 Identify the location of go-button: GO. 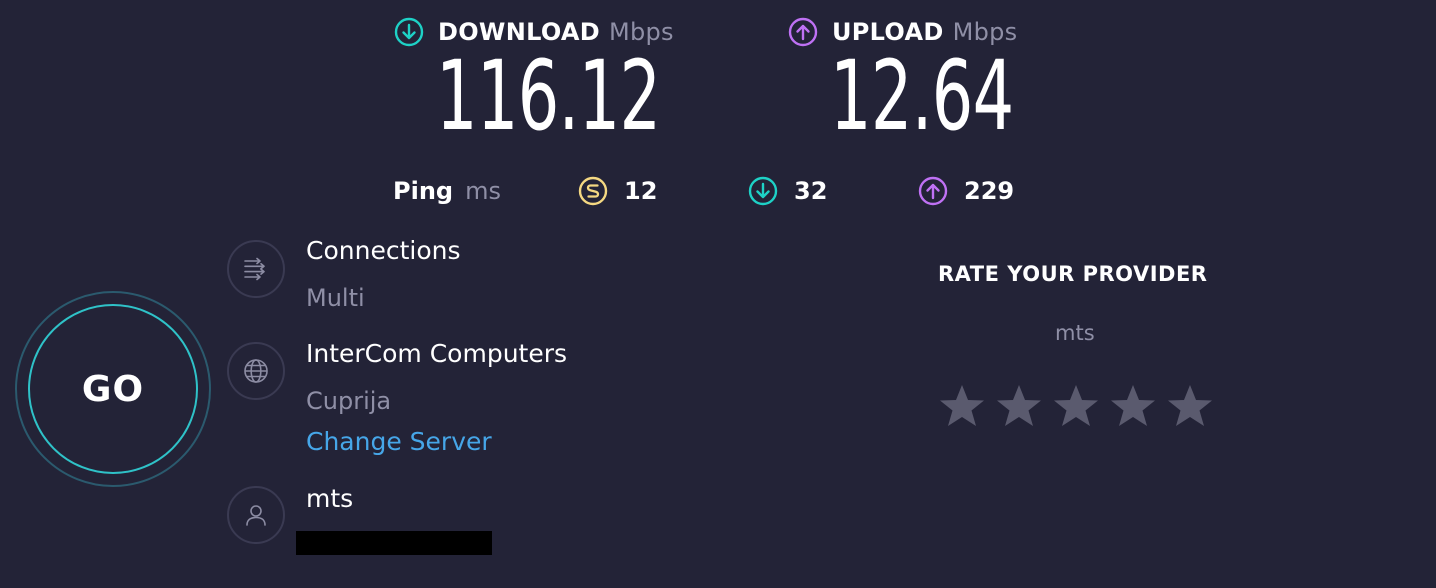
(113, 389).